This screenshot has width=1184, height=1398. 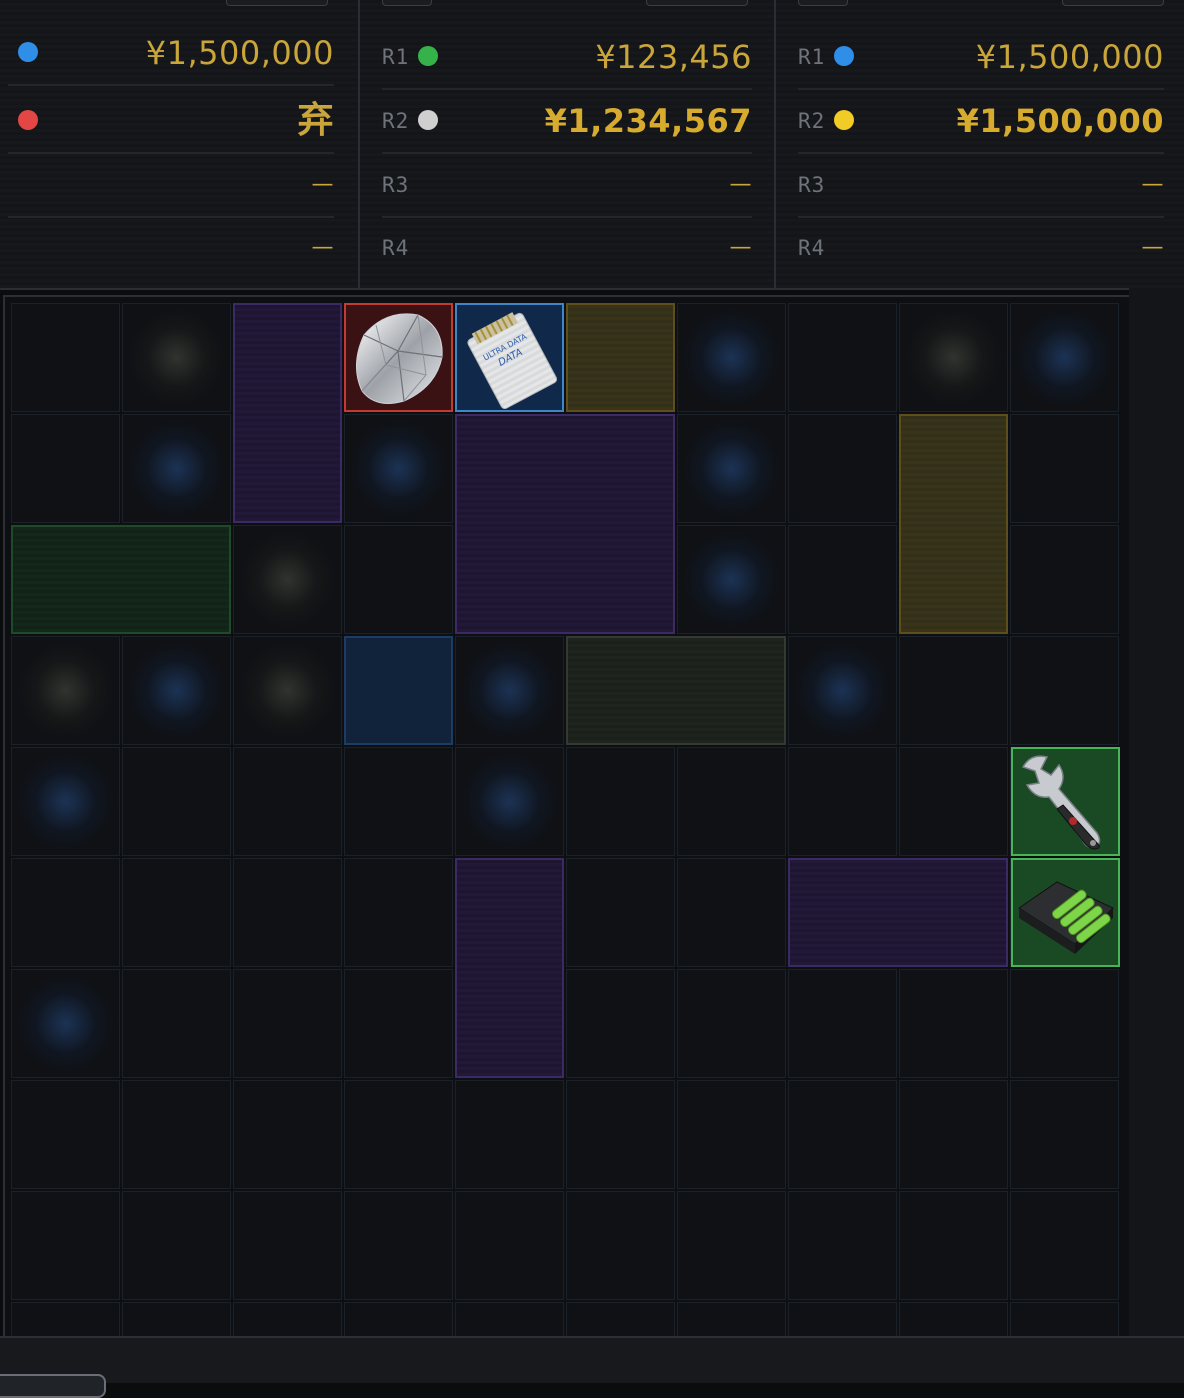 I want to click on green-slot, so click(x=121, y=579).